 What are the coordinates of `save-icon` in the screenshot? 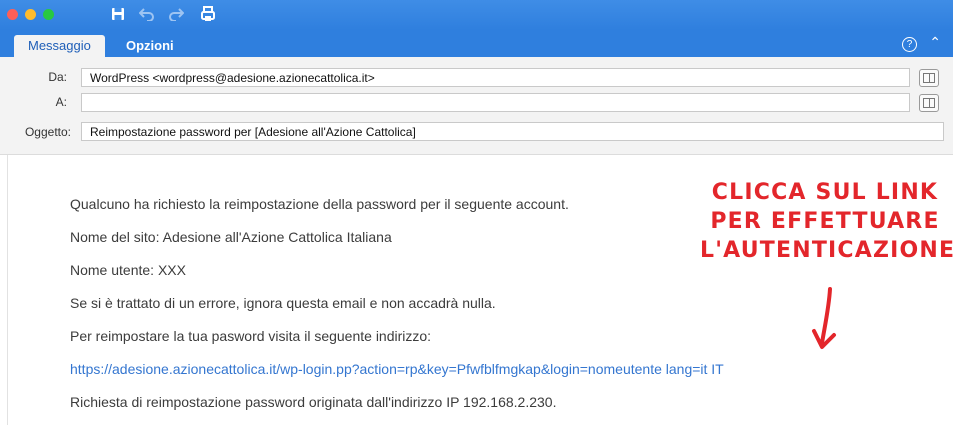 It's located at (118, 14).